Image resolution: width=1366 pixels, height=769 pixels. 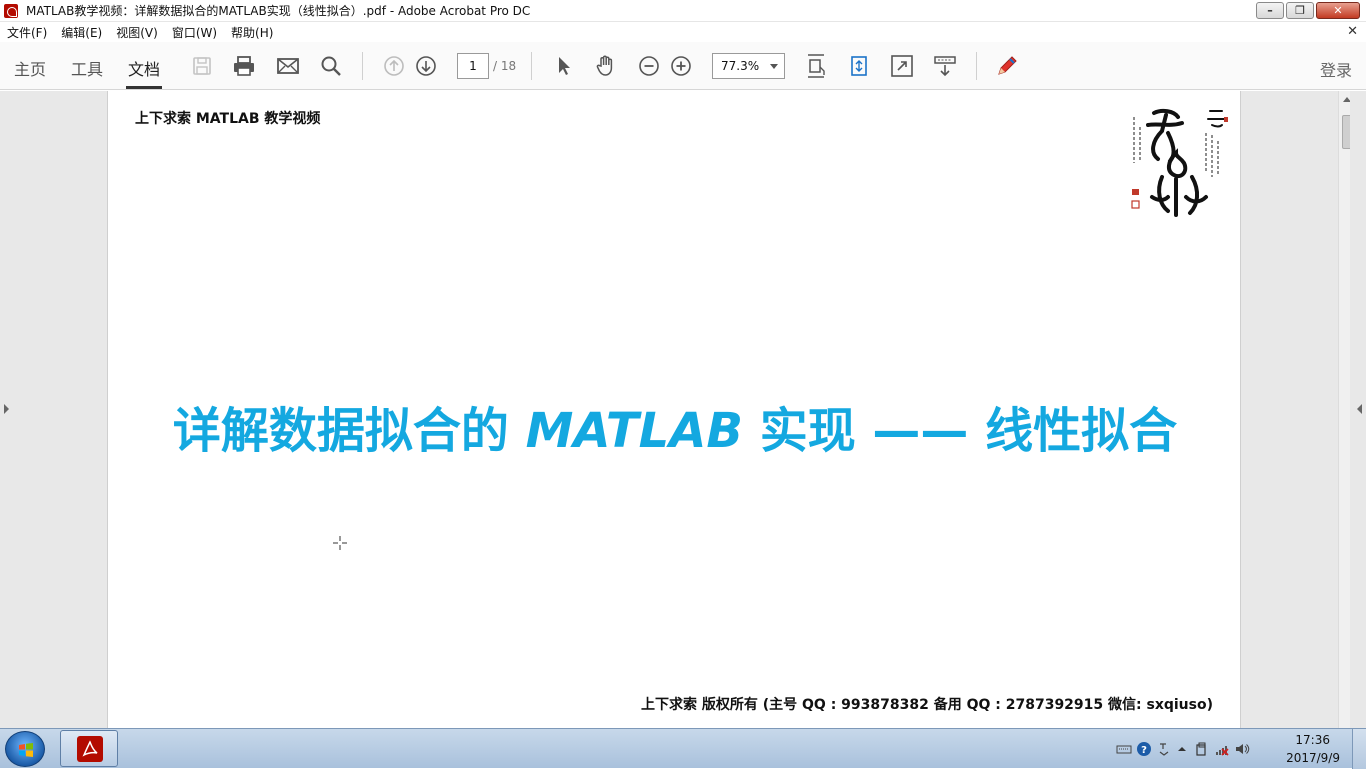 What do you see at coordinates (1359, 749) in the screenshot?
I see `show-desktop-button` at bounding box center [1359, 749].